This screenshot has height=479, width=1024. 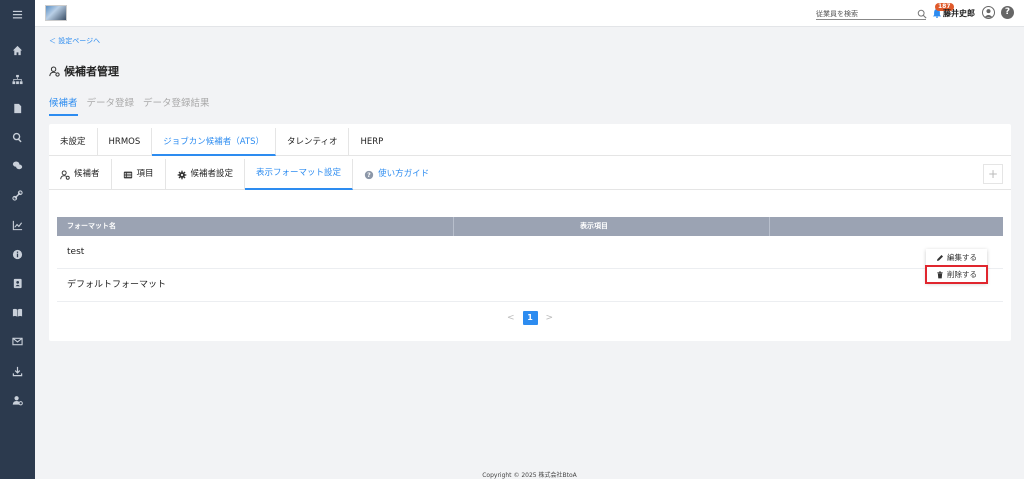 What do you see at coordinates (962, 274) in the screenshot?
I see `delete-menu-label: 削除する` at bounding box center [962, 274].